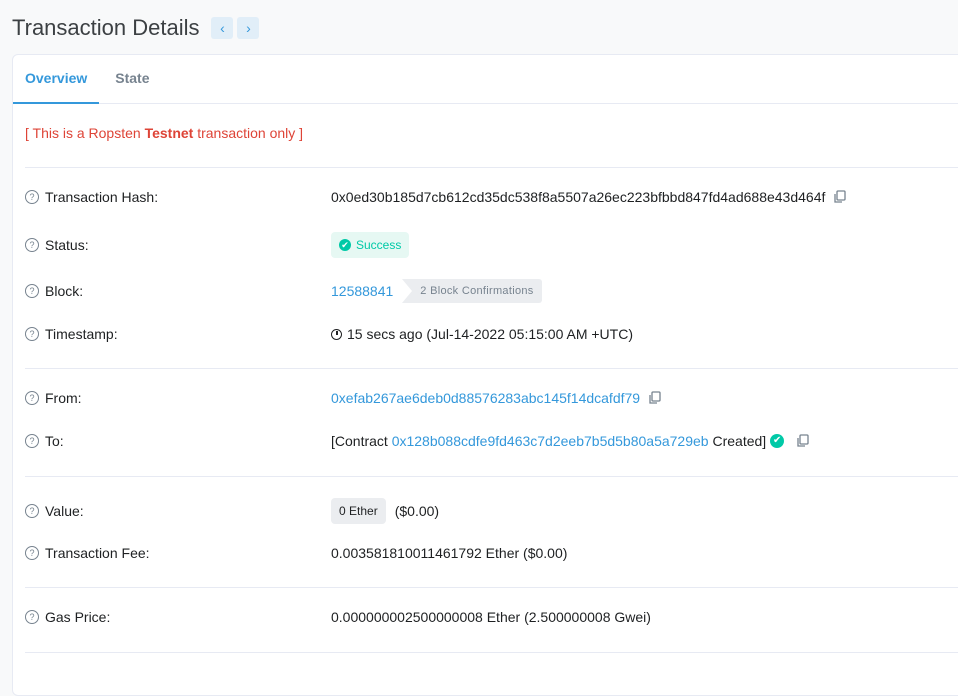 The image size is (958, 696). I want to click on fee-value: 0.003581810011461792 Ether ($0.00), so click(449, 553).